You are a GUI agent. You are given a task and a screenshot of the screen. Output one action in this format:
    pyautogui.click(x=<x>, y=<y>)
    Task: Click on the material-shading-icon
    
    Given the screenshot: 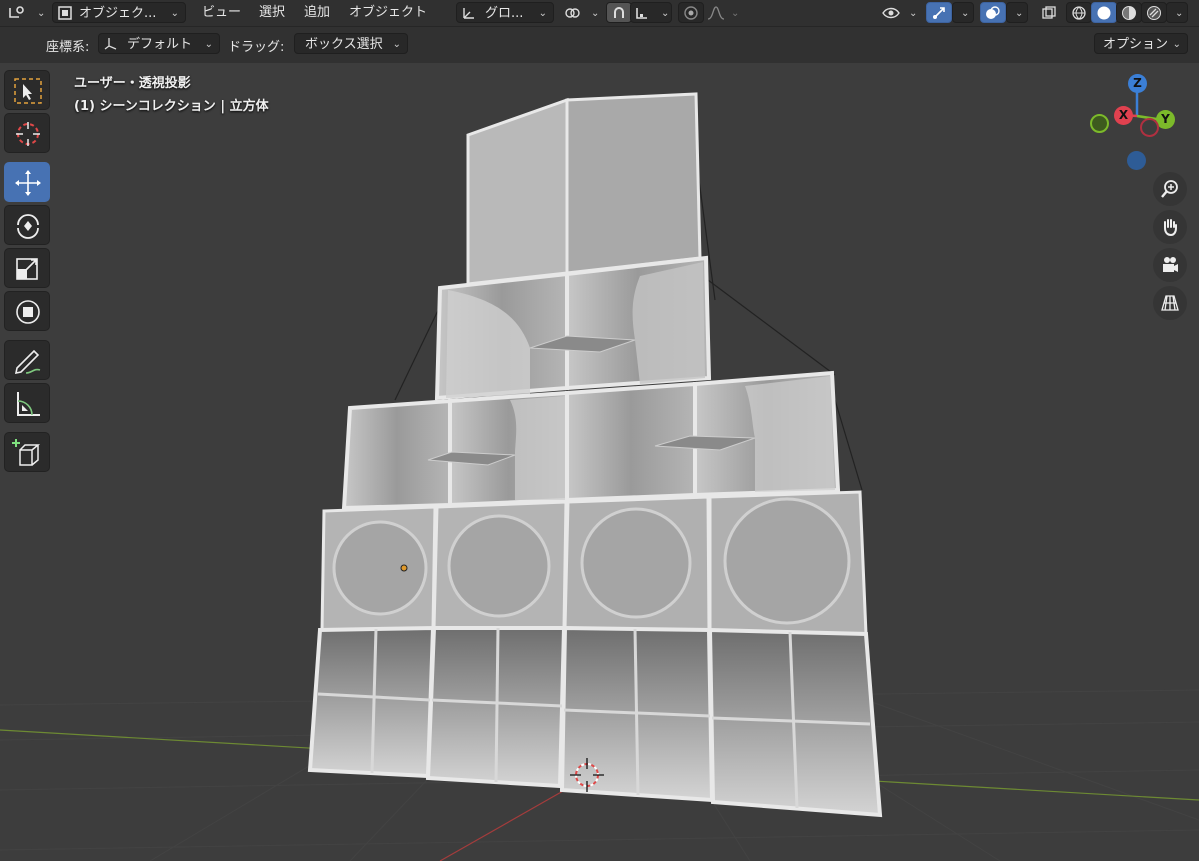 What is the action you would take?
    pyautogui.click(x=1129, y=13)
    